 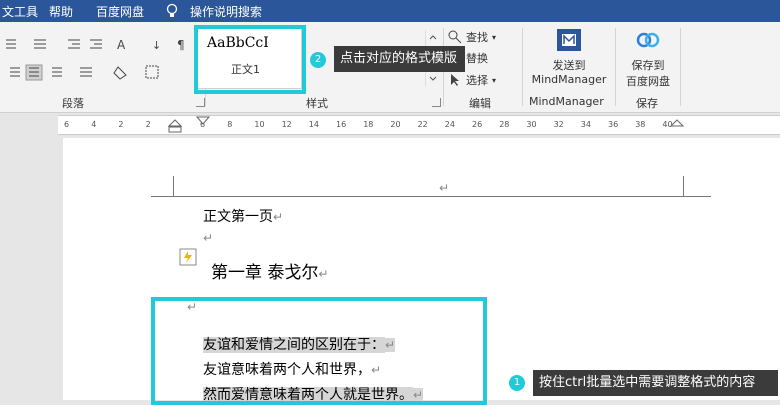 I want to click on ruler-tick-label: 10, so click(x=259, y=124).